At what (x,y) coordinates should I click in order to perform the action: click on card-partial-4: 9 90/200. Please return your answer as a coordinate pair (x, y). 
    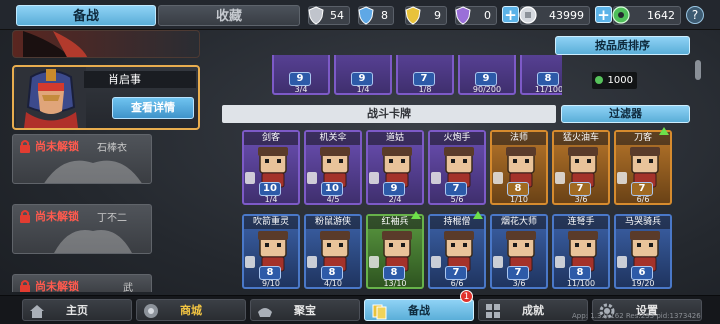
    Looking at the image, I should click on (487, 75).